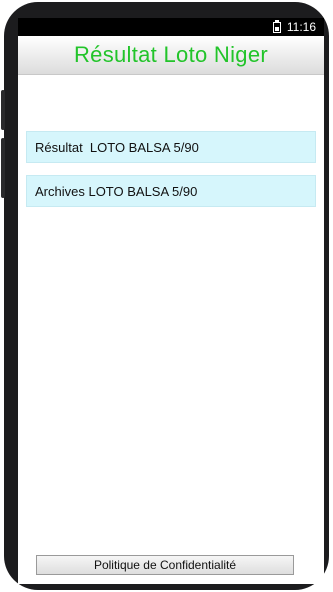 This screenshot has width=333, height=592. I want to click on status-icons: 11:16, so click(294, 26).